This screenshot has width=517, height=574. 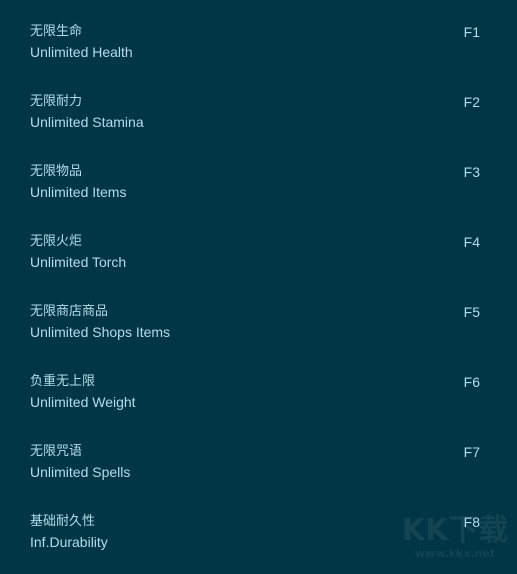 What do you see at coordinates (69, 542) in the screenshot?
I see `cheat-name-en: Inf.Durability` at bounding box center [69, 542].